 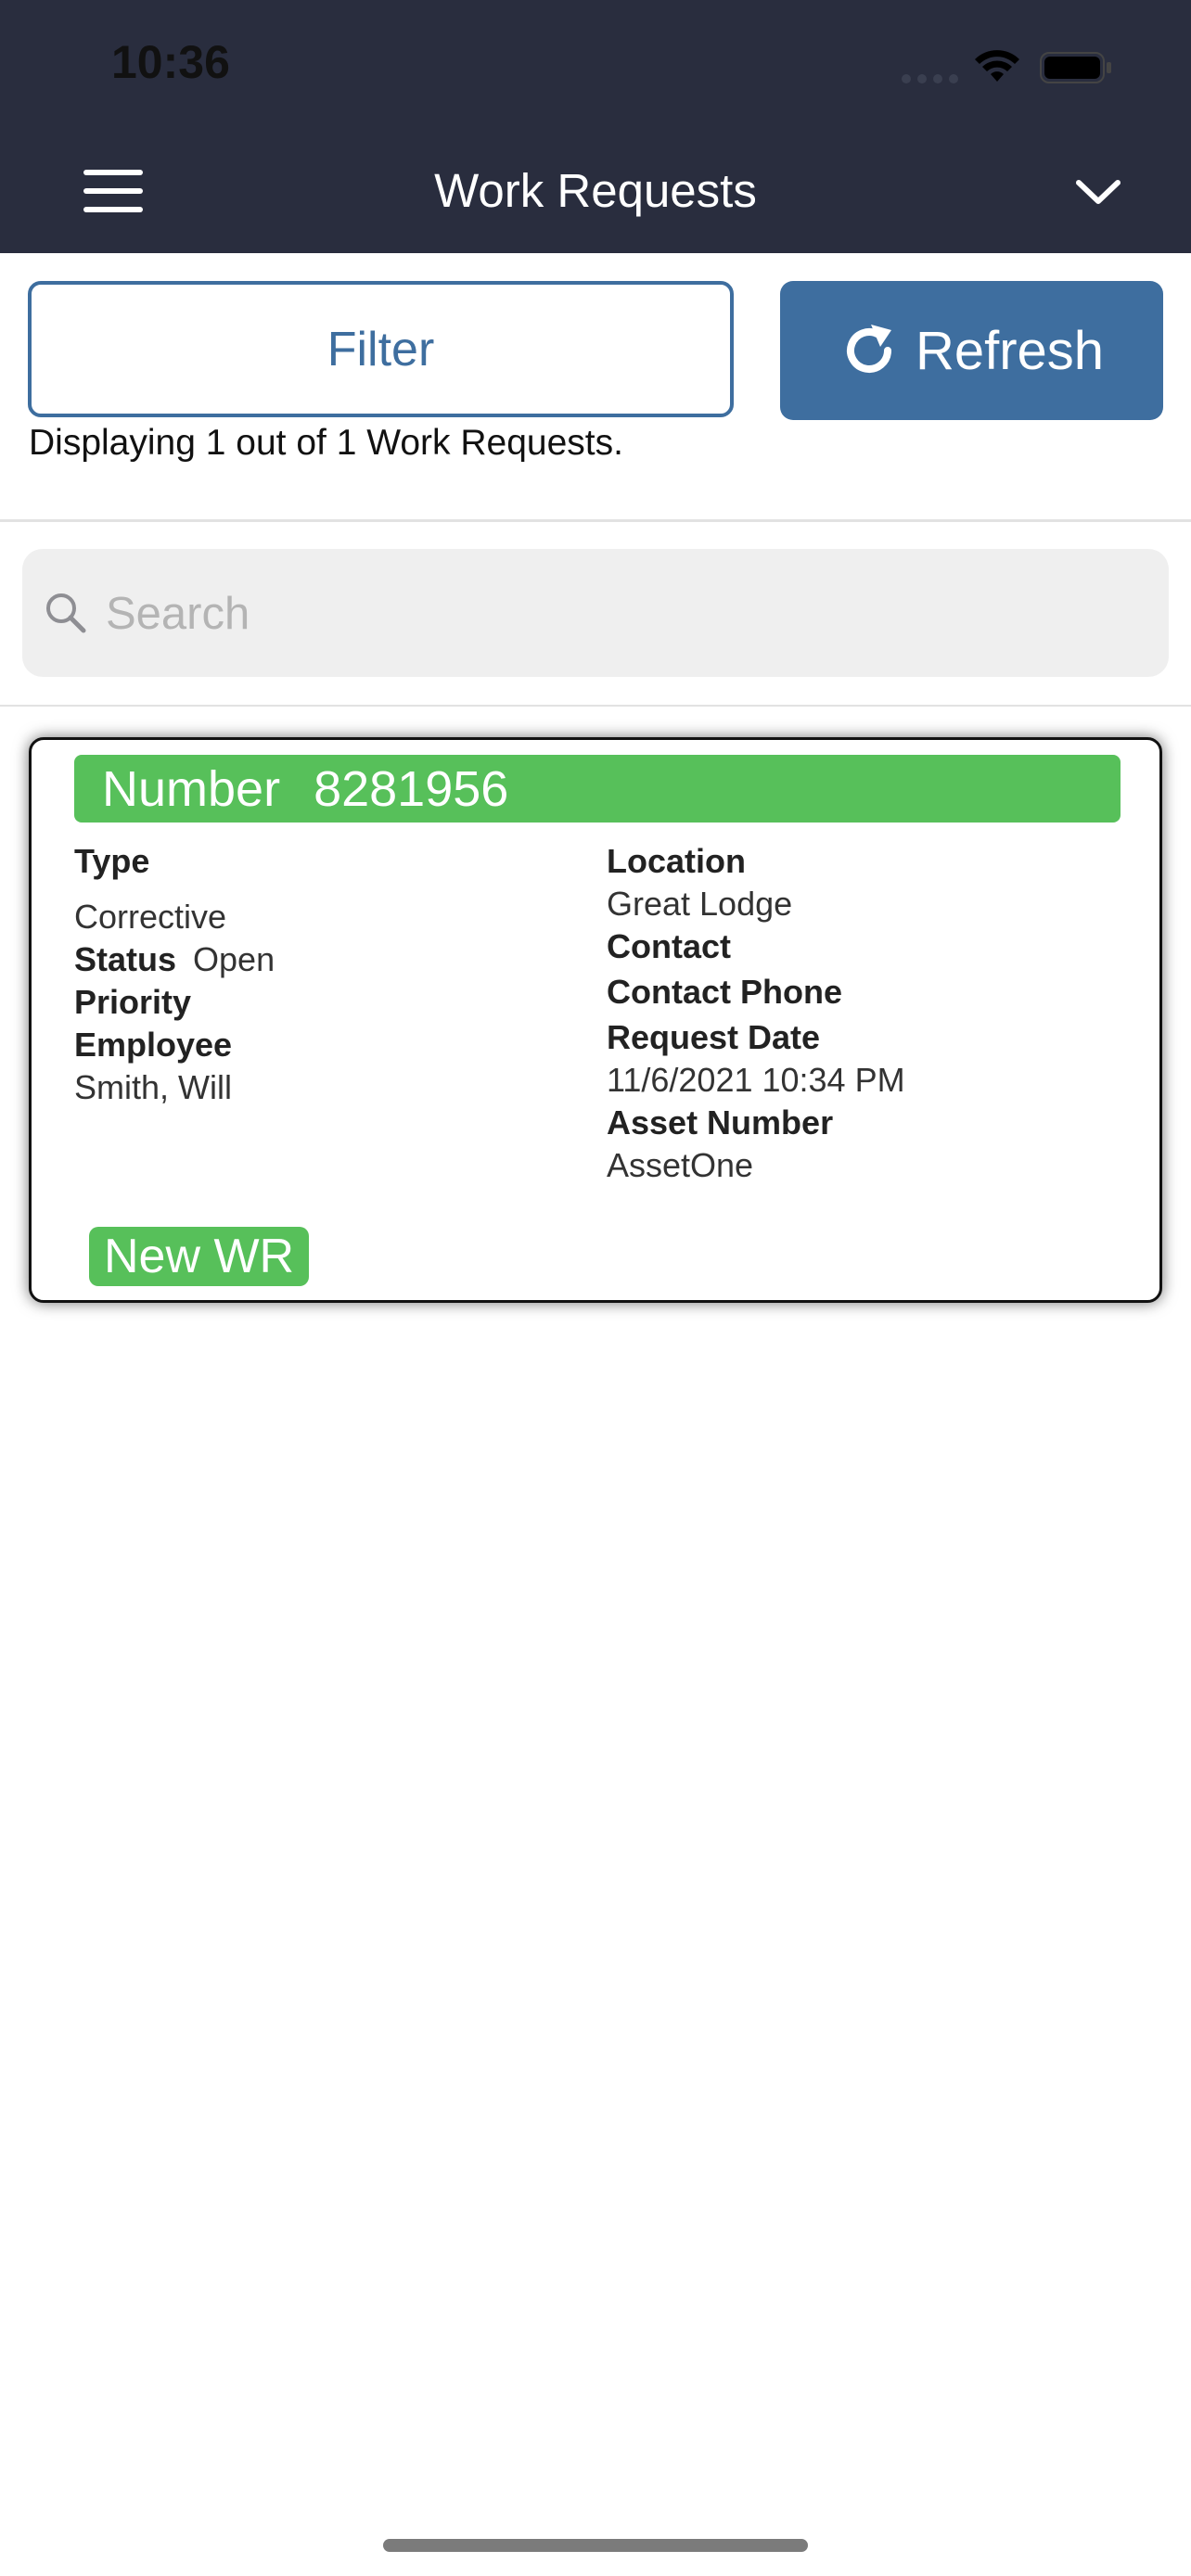 I want to click on search-icon, so click(x=66, y=613).